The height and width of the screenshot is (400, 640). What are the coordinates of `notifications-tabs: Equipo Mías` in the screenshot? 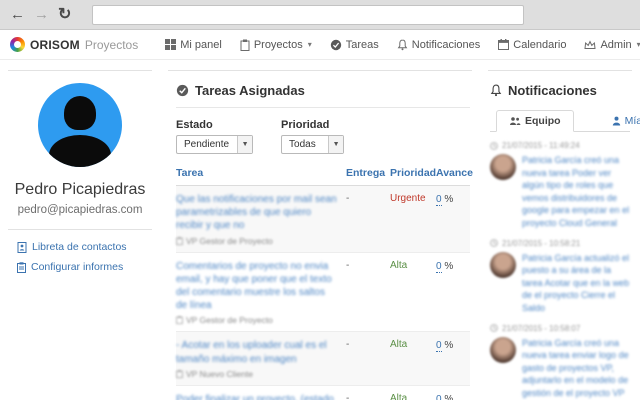 It's located at (565, 121).